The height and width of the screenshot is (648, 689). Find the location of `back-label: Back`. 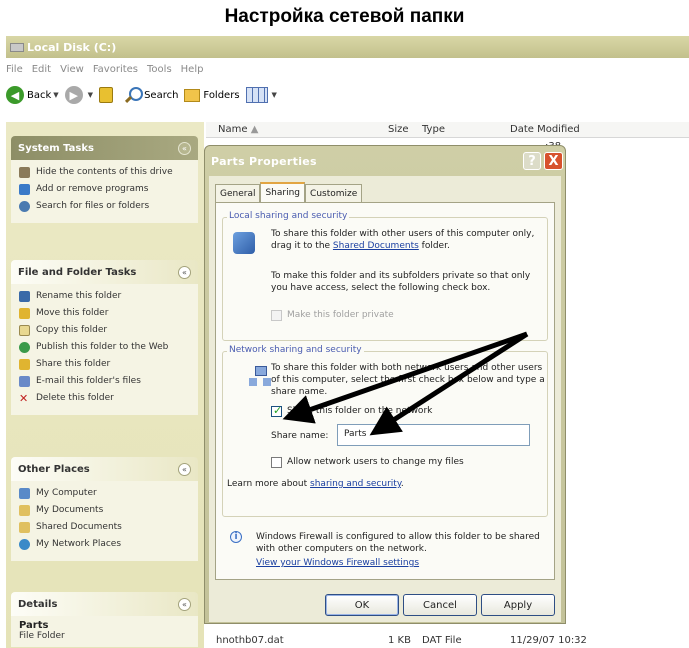

back-label: Back is located at coordinates (39, 95).